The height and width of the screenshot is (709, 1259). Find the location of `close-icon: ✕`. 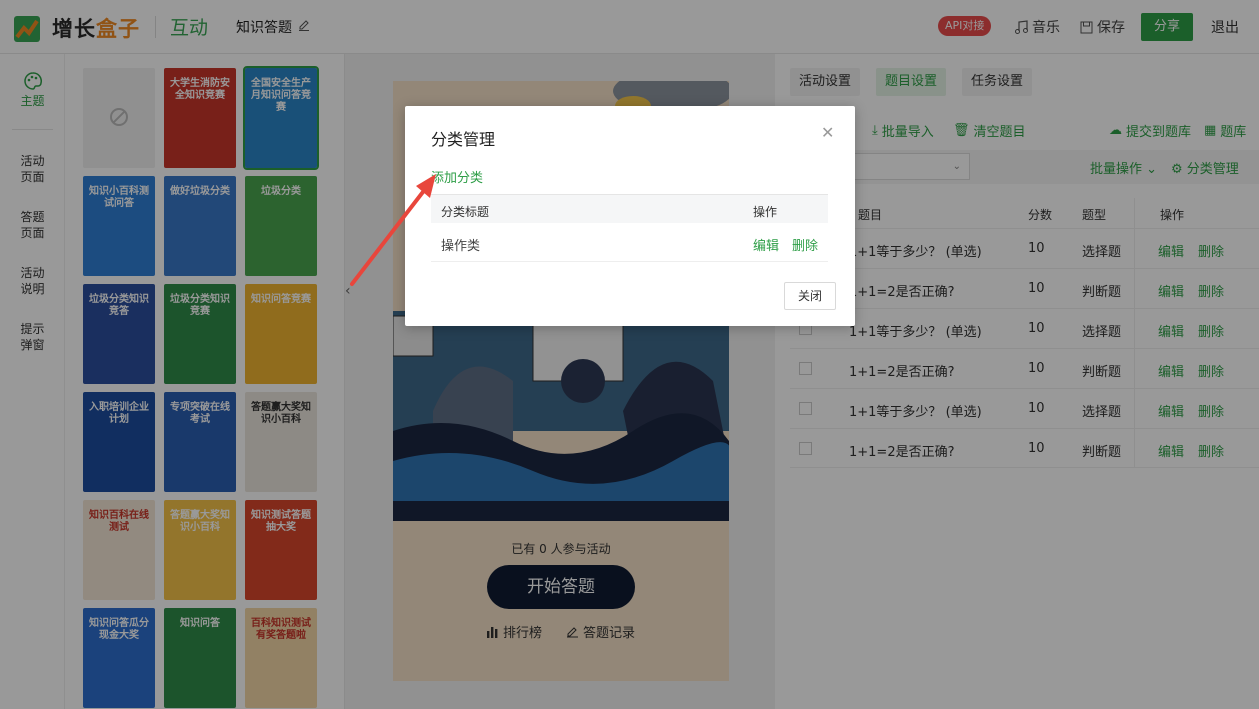

close-icon: ✕ is located at coordinates (827, 133).